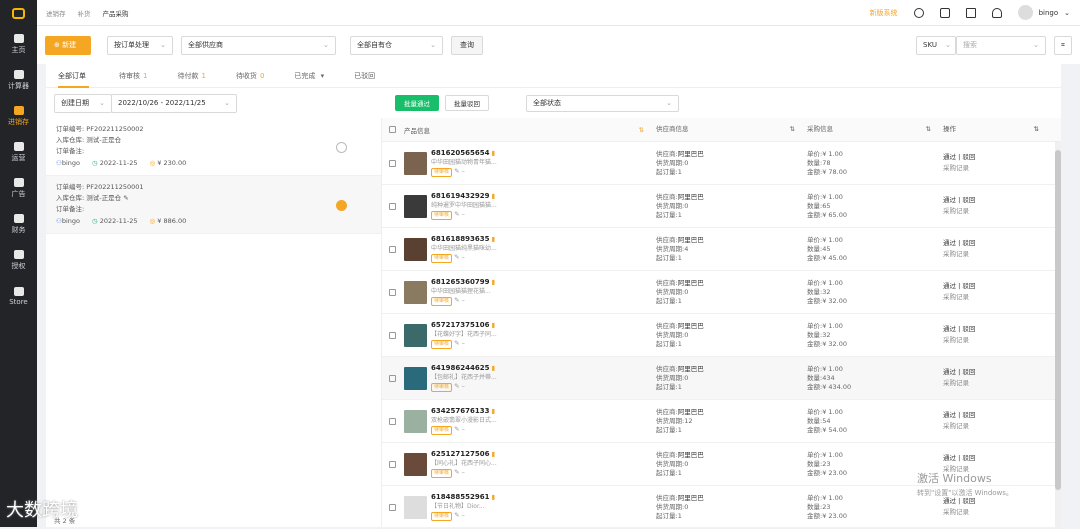 This screenshot has height=529, width=1080. What do you see at coordinates (1001, 45) in the screenshot?
I see `search-input: 搜索` at bounding box center [1001, 45].